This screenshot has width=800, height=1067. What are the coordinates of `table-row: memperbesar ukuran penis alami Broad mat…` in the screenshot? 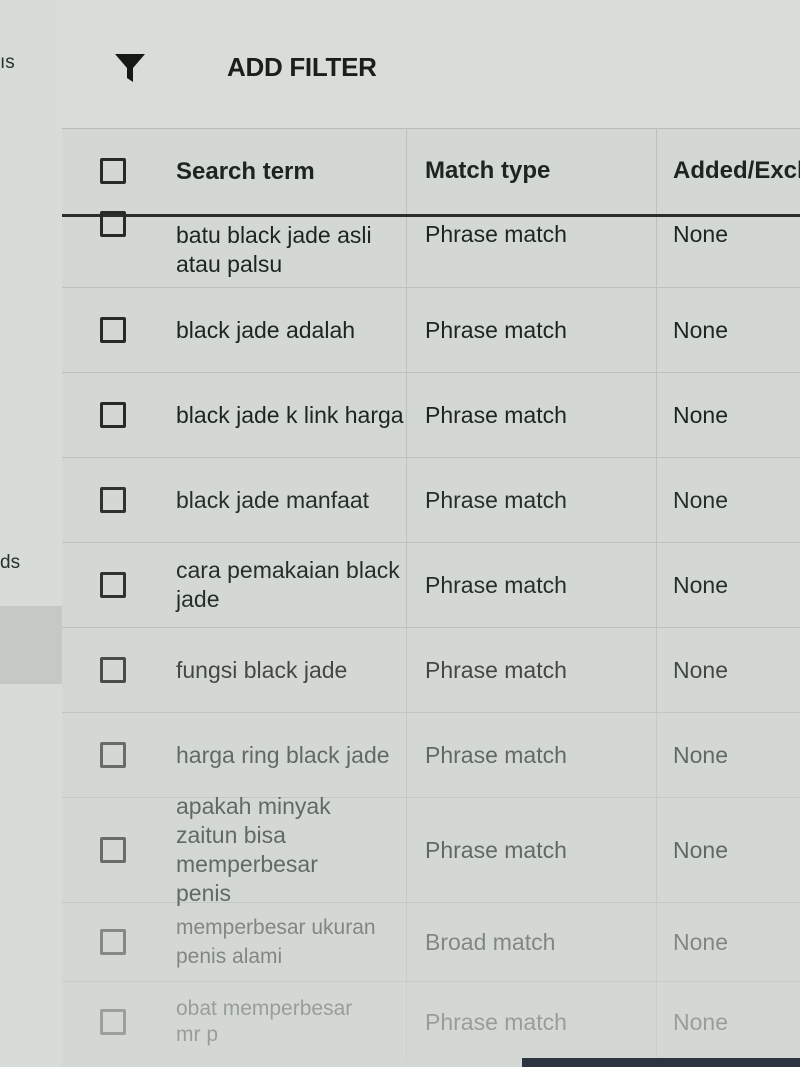 It's located at (431, 942).